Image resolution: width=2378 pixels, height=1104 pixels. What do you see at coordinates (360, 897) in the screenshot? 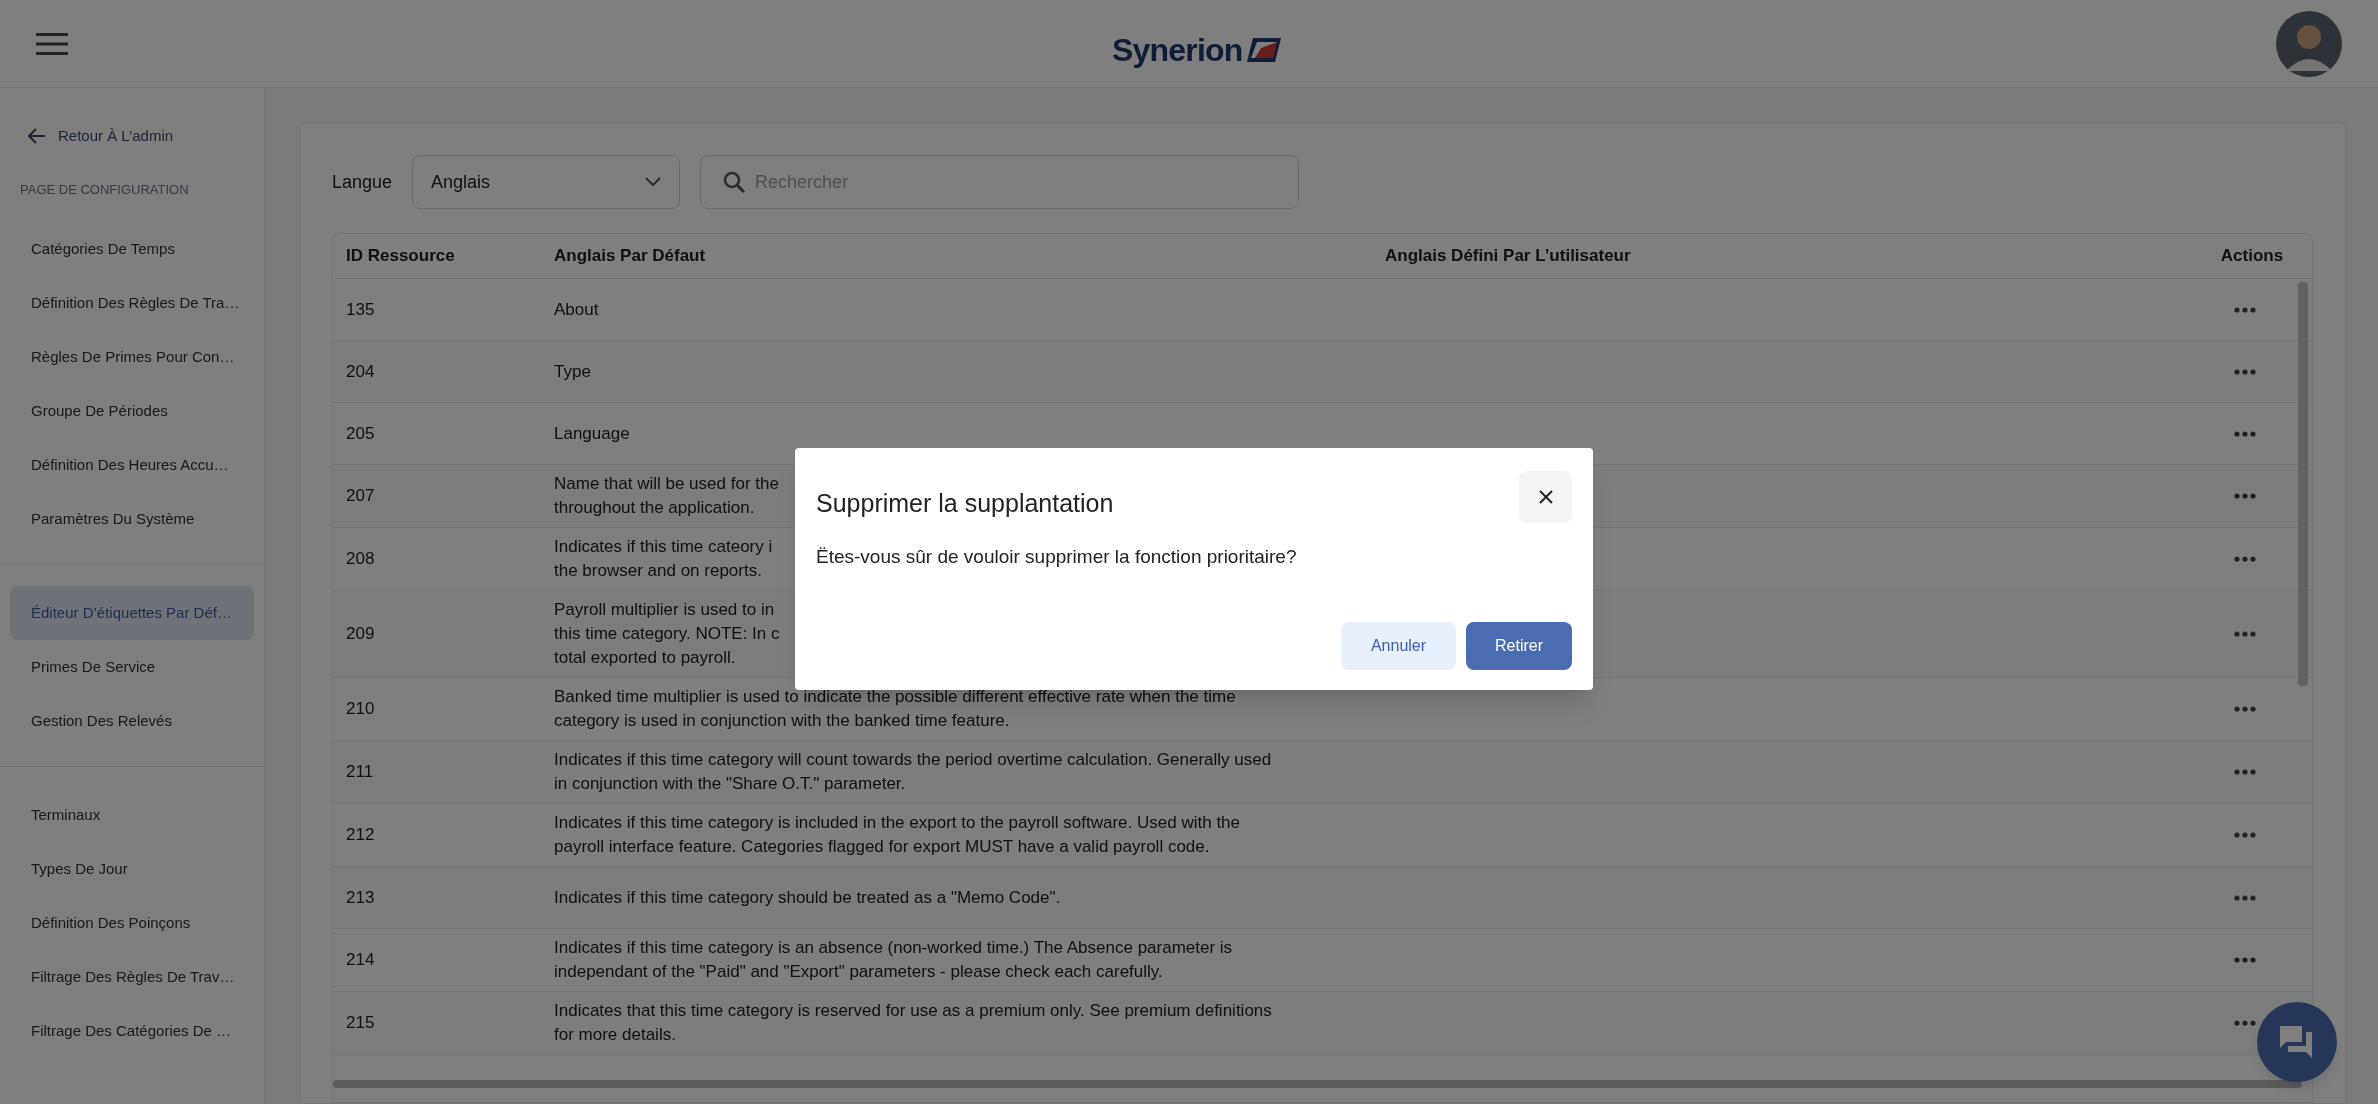
I see `table-cell: 213` at bounding box center [360, 897].